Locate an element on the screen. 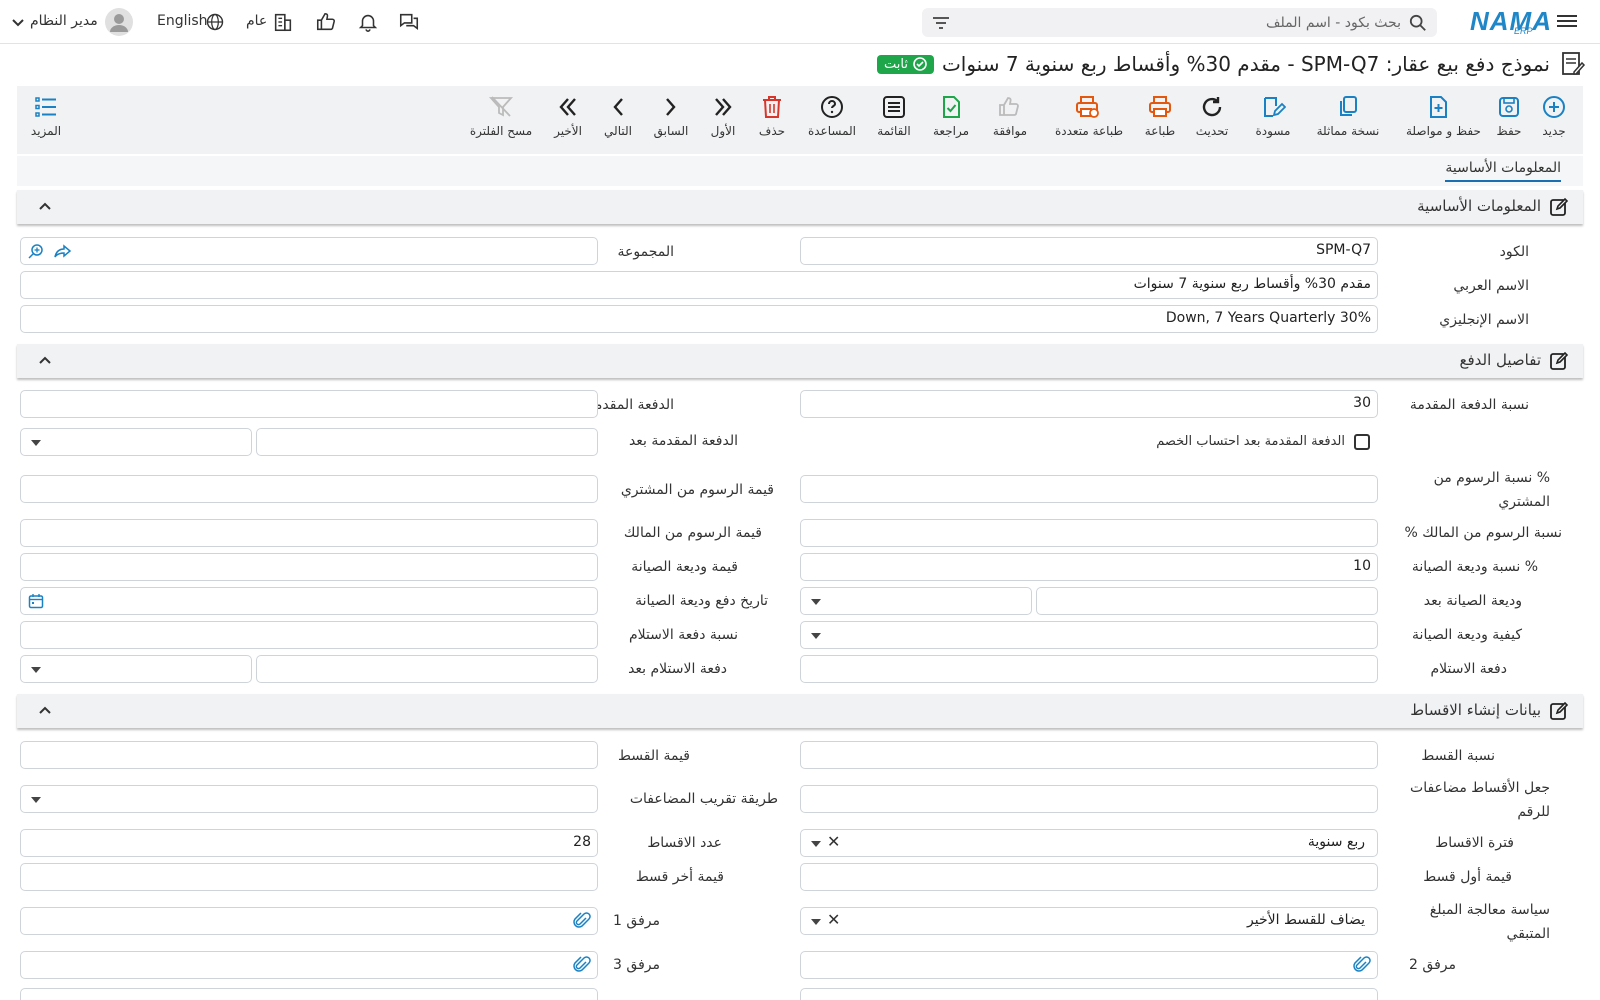 Image resolution: width=1600 pixels, height=1000 pixels. handover-after-input is located at coordinates (427, 669).